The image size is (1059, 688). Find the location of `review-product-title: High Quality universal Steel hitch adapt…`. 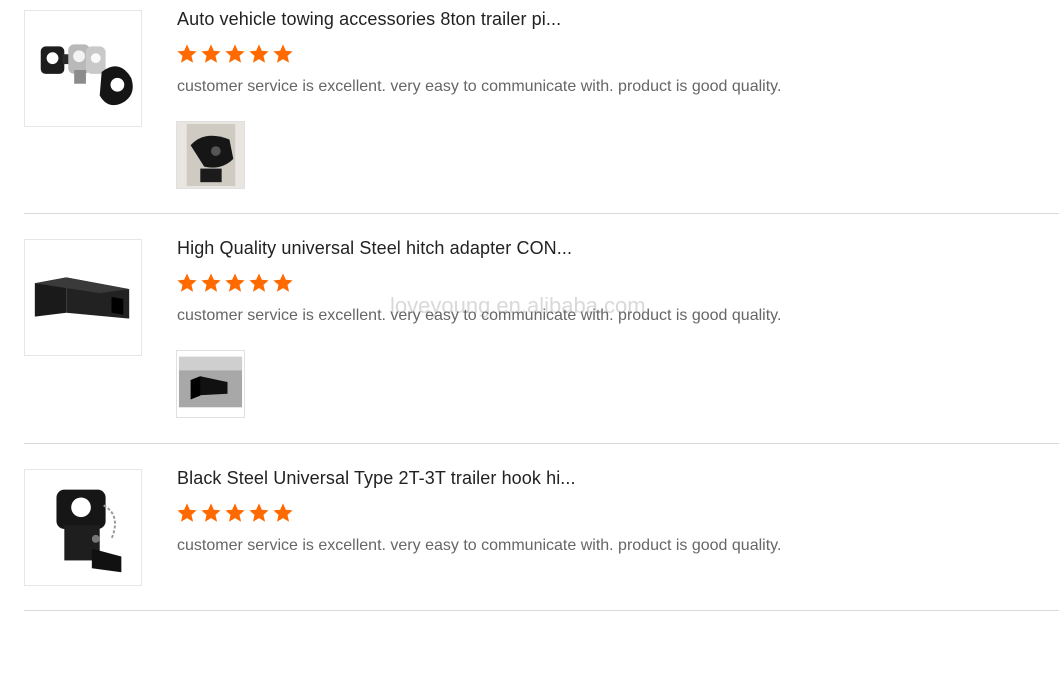

review-product-title: High Quality universal Steel hitch adapt… is located at coordinates (374, 248).